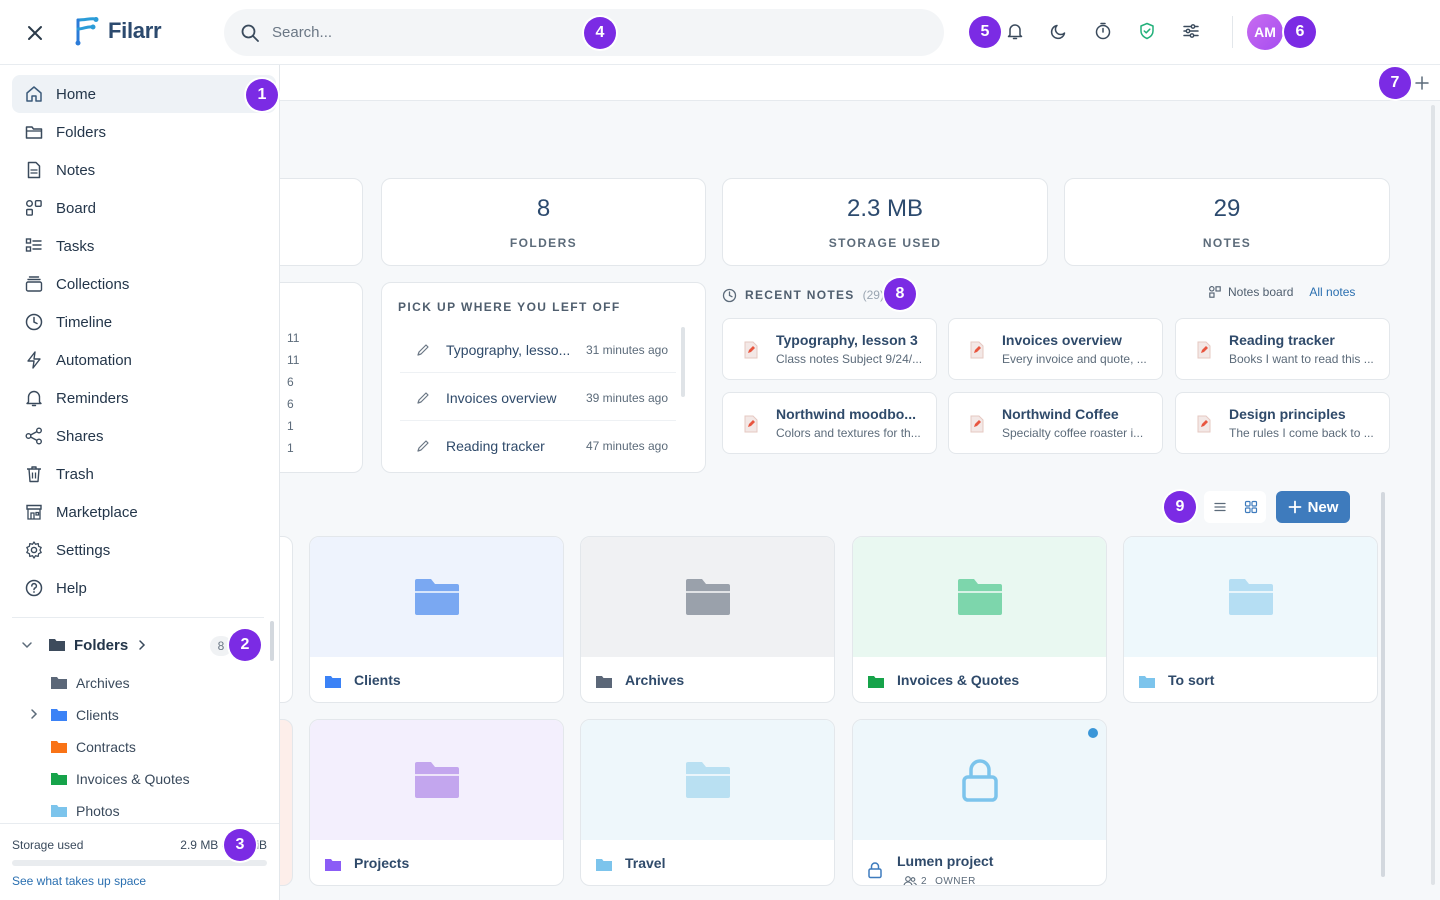 Image resolution: width=1440 pixels, height=900 pixels. What do you see at coordinates (97, 715) in the screenshot?
I see `tree-item-label: Clients` at bounding box center [97, 715].